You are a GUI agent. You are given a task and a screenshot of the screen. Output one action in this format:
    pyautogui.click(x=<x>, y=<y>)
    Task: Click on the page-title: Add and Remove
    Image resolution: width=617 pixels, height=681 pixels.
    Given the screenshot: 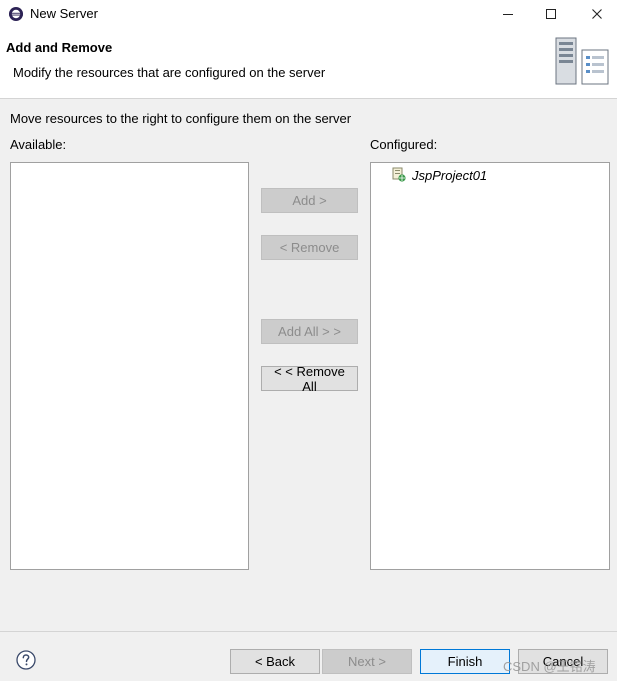 What is the action you would take?
    pyautogui.click(x=59, y=47)
    